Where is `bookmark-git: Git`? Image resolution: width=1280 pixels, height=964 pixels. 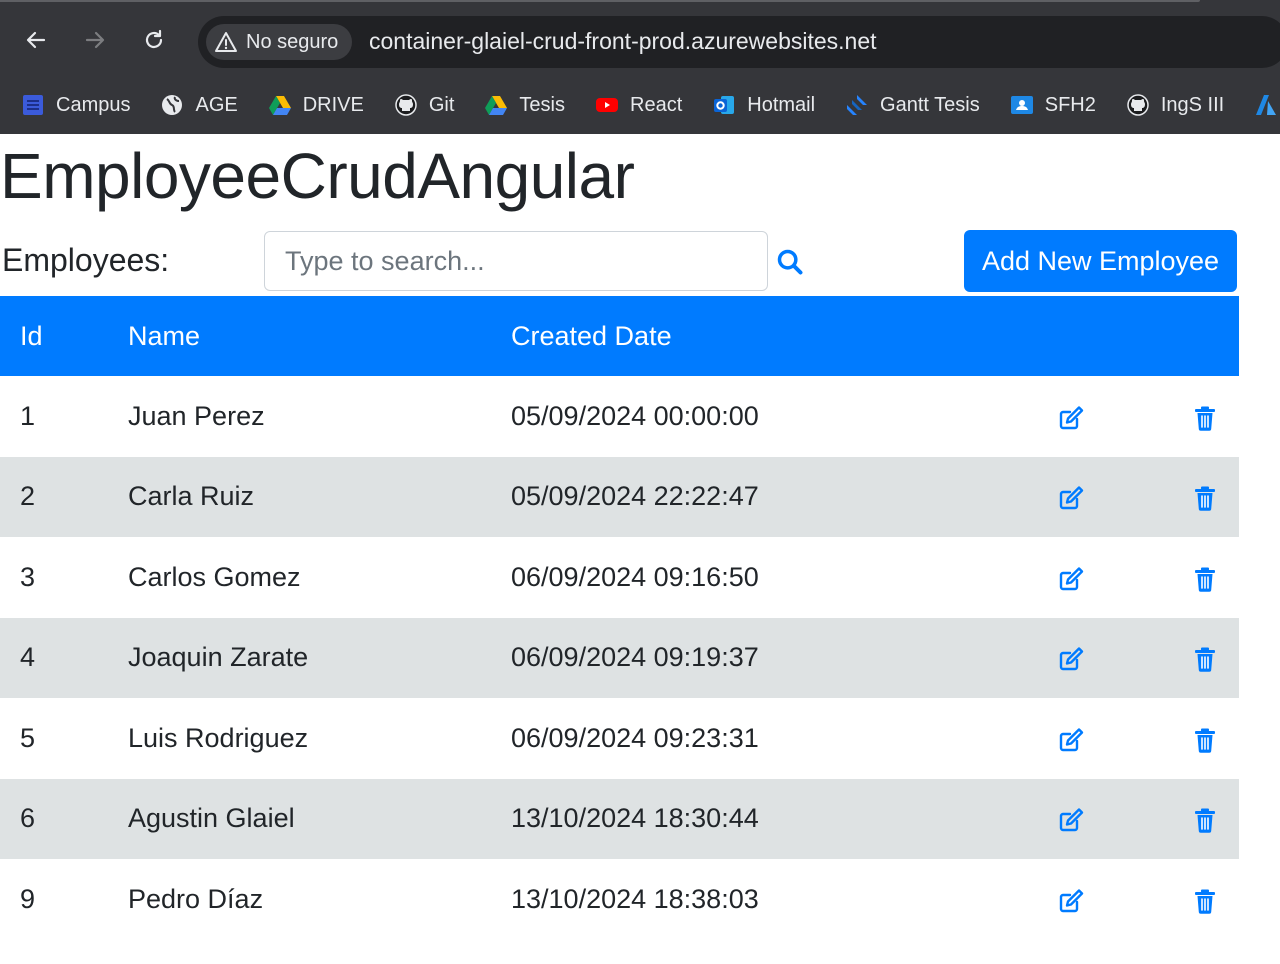 bookmark-git: Git is located at coordinates (423, 105).